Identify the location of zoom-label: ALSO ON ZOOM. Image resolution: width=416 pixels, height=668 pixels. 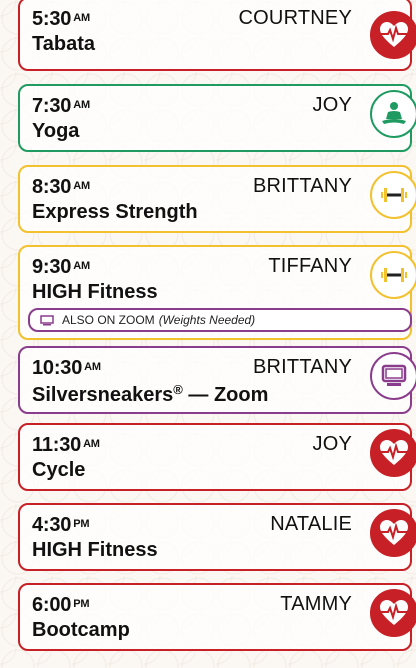
(108, 320).